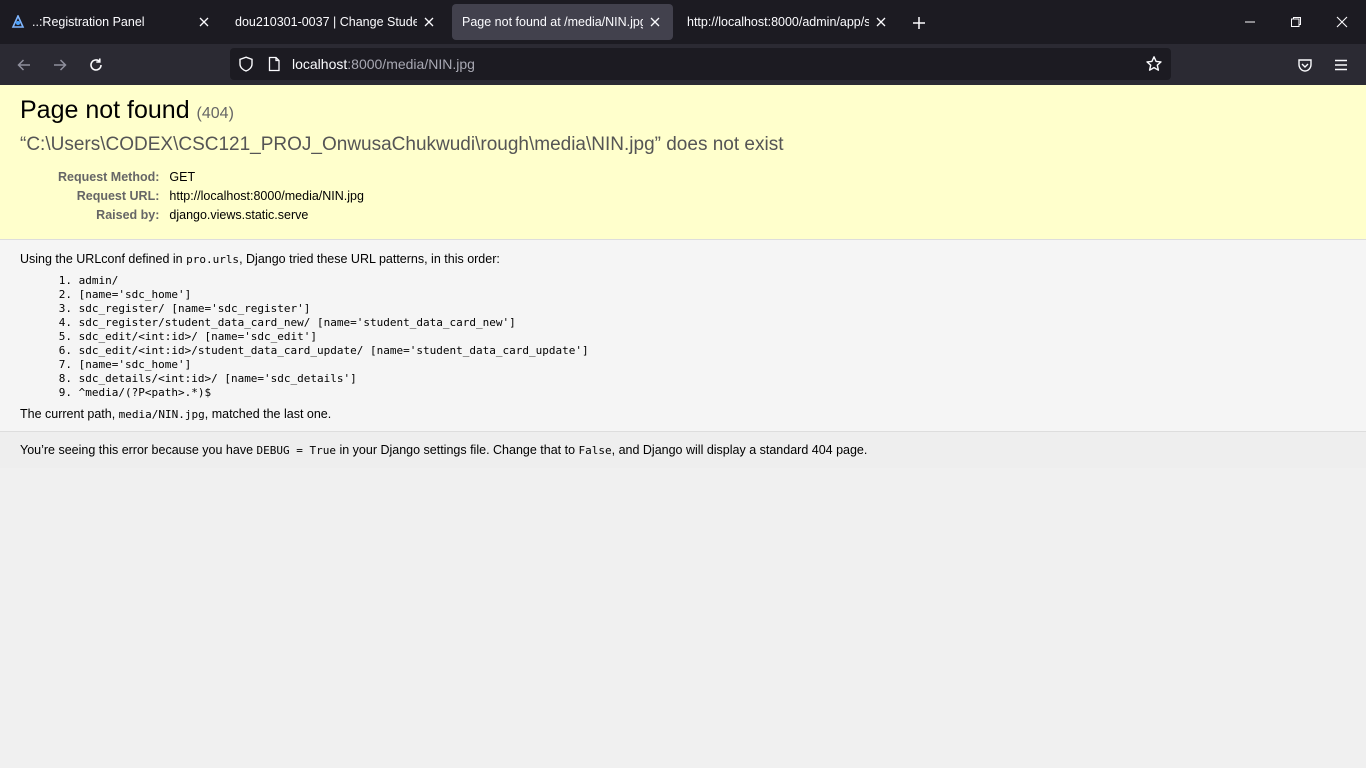  What do you see at coordinates (60, 65) in the screenshot?
I see `forward-arrow-icon` at bounding box center [60, 65].